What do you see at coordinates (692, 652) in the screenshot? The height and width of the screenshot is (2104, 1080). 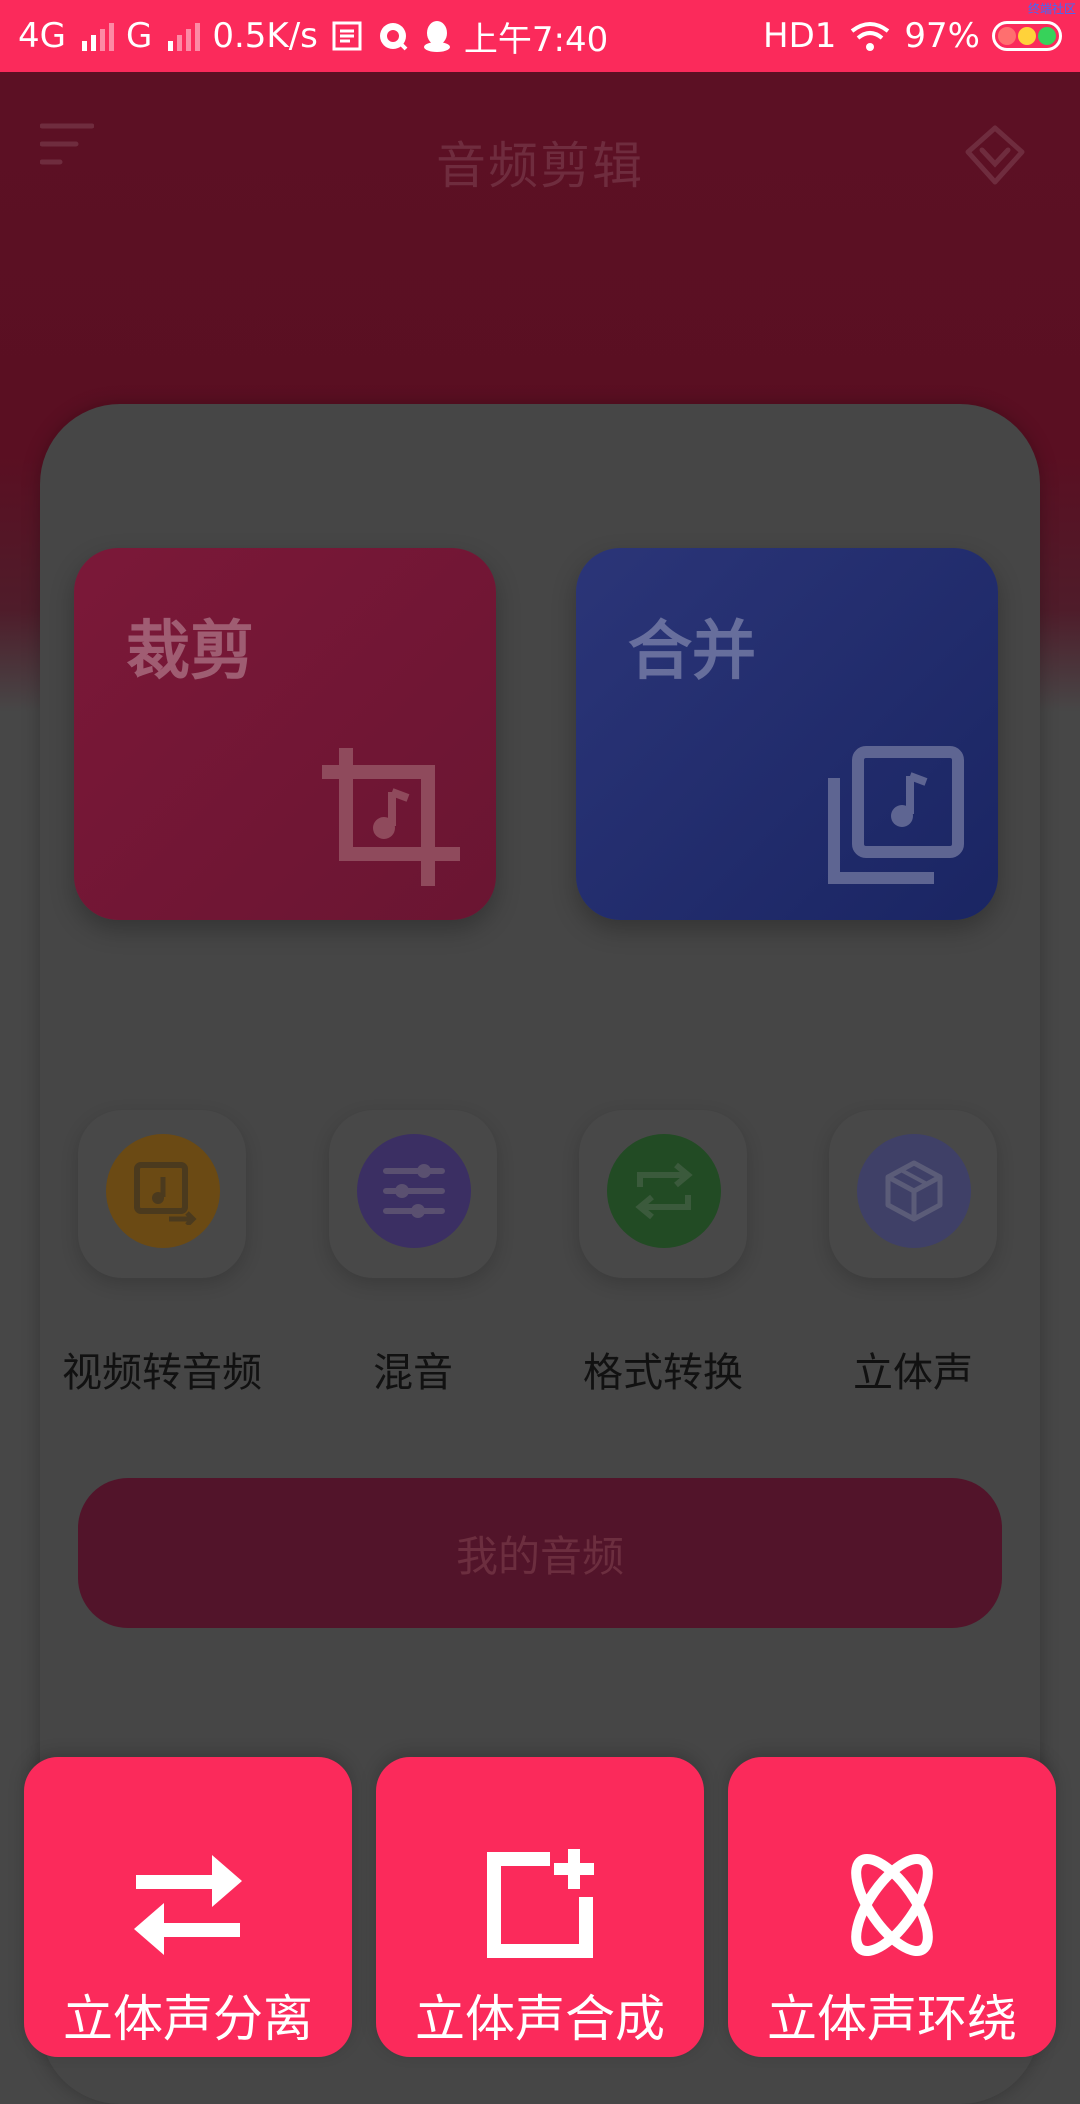 I see `merge-tile-label: 合并` at bounding box center [692, 652].